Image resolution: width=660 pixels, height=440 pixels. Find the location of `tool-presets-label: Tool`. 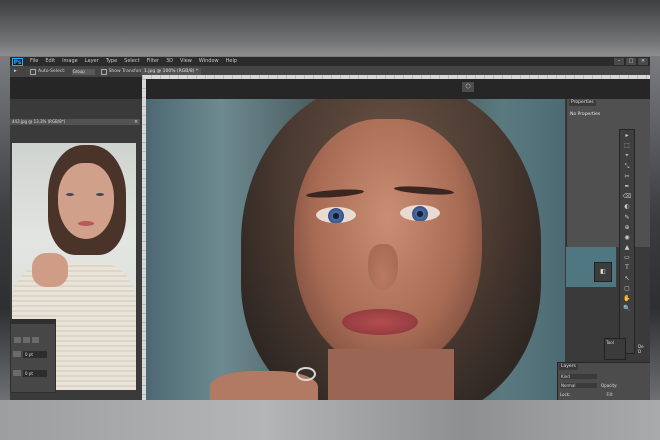

tool-presets-label: Tool is located at coordinates (610, 342).